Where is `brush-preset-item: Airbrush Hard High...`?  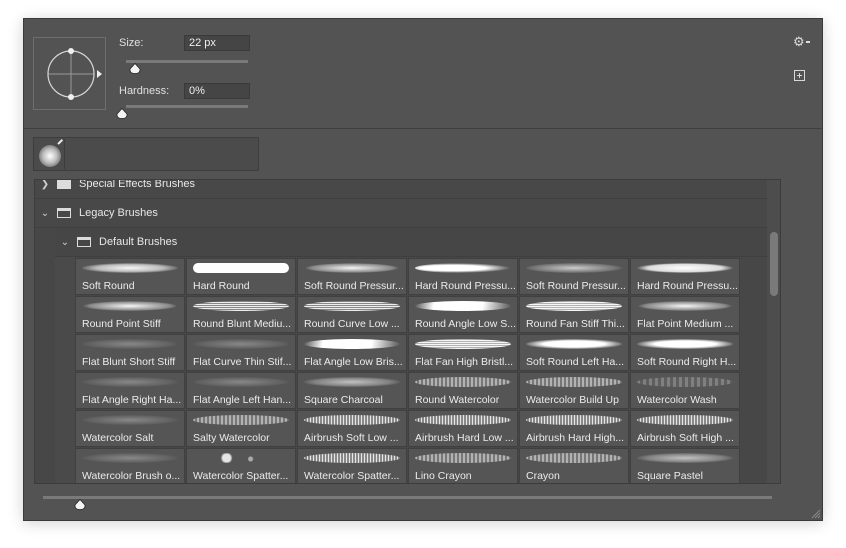 brush-preset-item: Airbrush Hard High... is located at coordinates (574, 428).